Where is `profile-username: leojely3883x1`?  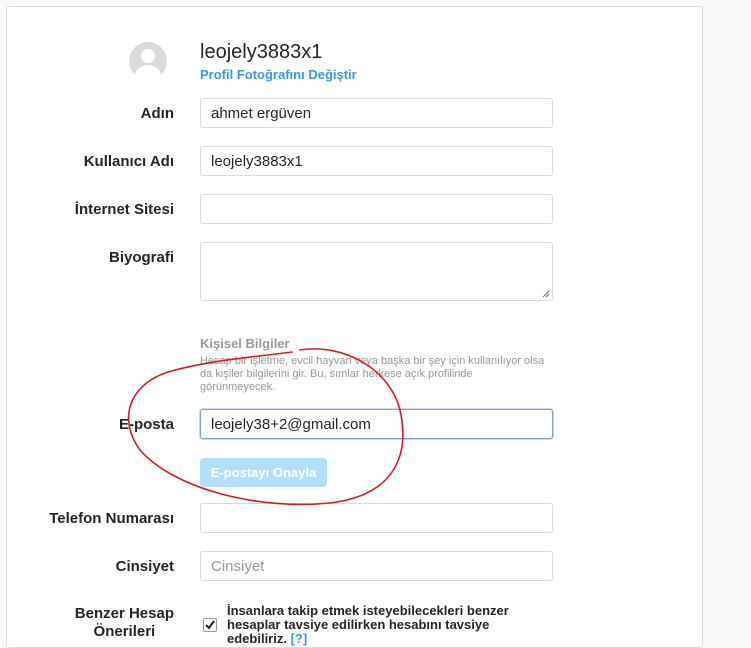 profile-username: leojely3883x1 is located at coordinates (261, 52).